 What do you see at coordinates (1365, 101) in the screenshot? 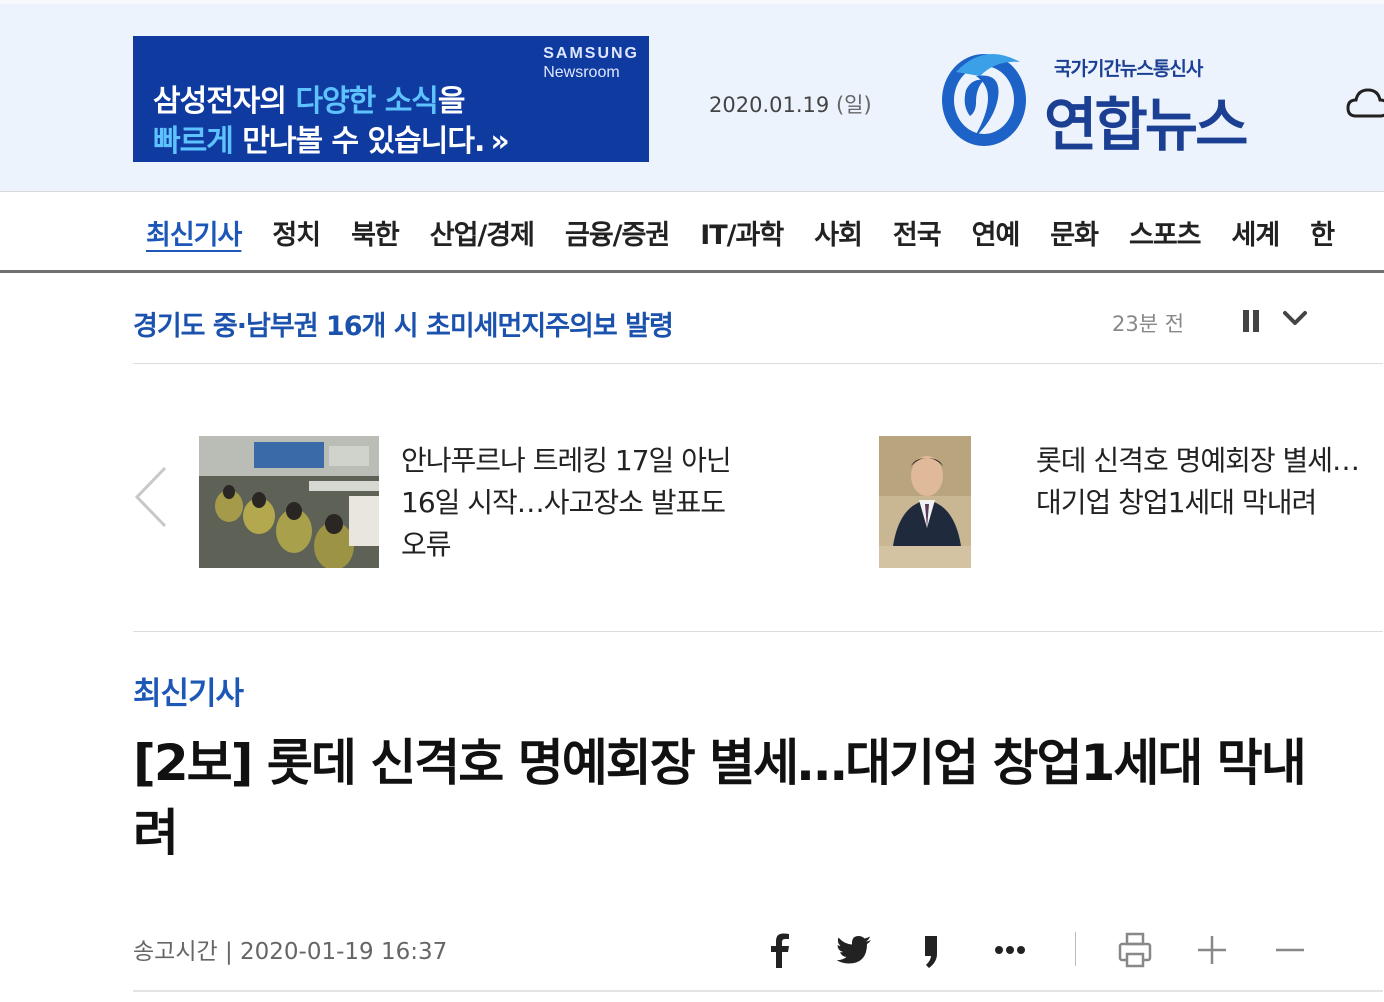
I see `weather-cloud-icon` at bounding box center [1365, 101].